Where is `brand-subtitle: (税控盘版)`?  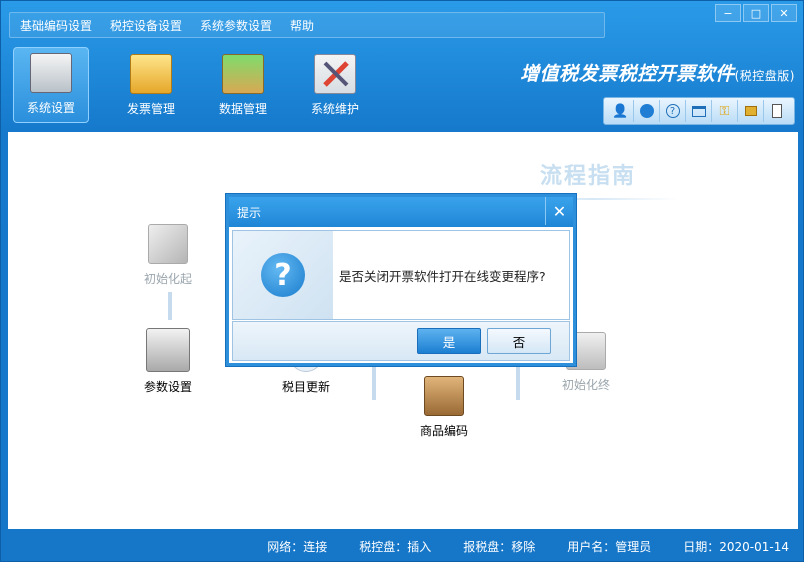 brand-subtitle: (税控盘版) is located at coordinates (764, 76).